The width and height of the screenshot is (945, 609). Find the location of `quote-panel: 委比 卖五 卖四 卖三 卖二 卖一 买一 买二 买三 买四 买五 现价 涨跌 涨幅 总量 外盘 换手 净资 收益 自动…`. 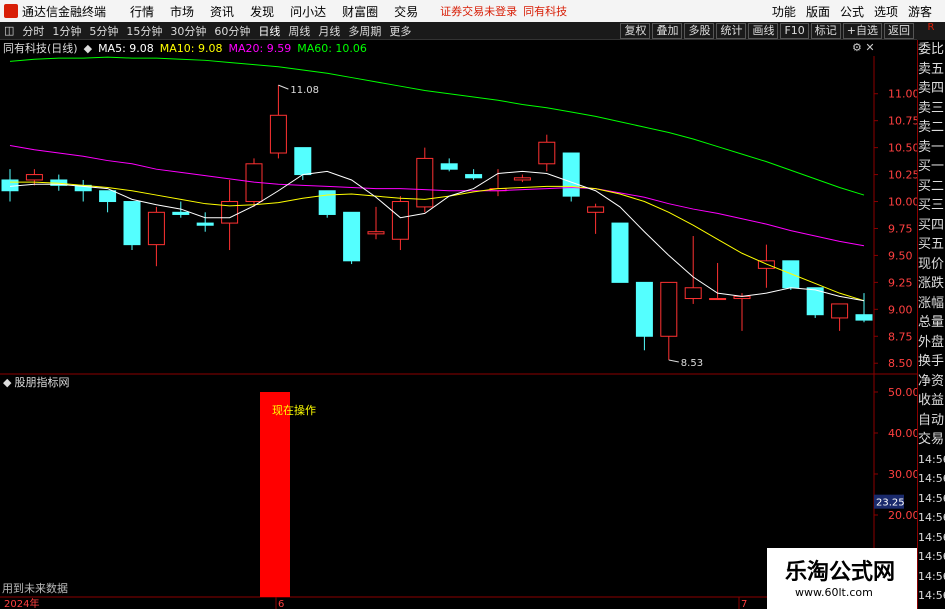

quote-panel: 委比 卖五 卖四 卖三 卖二 卖一 买一 买二 买三 买四 买五 现价 涨跌 涨幅 总量 外盘 换手 净资 收益 自动… is located at coordinates (931, 324).